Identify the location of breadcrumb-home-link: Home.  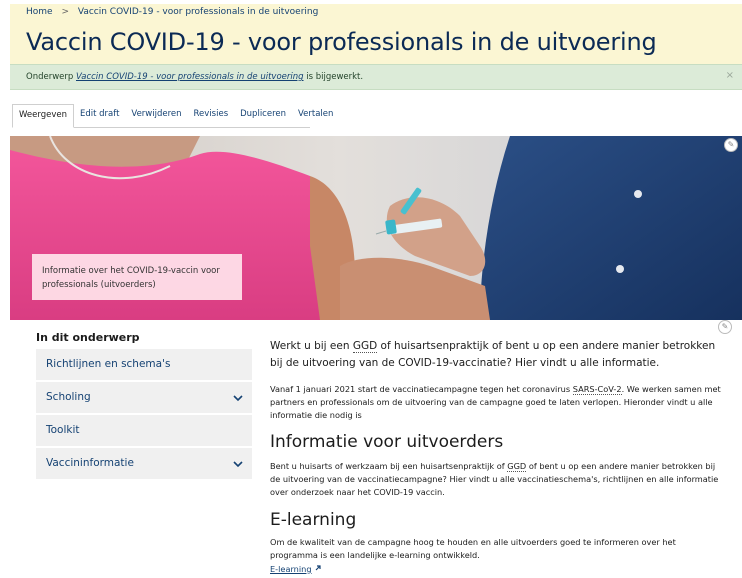
(39, 12).